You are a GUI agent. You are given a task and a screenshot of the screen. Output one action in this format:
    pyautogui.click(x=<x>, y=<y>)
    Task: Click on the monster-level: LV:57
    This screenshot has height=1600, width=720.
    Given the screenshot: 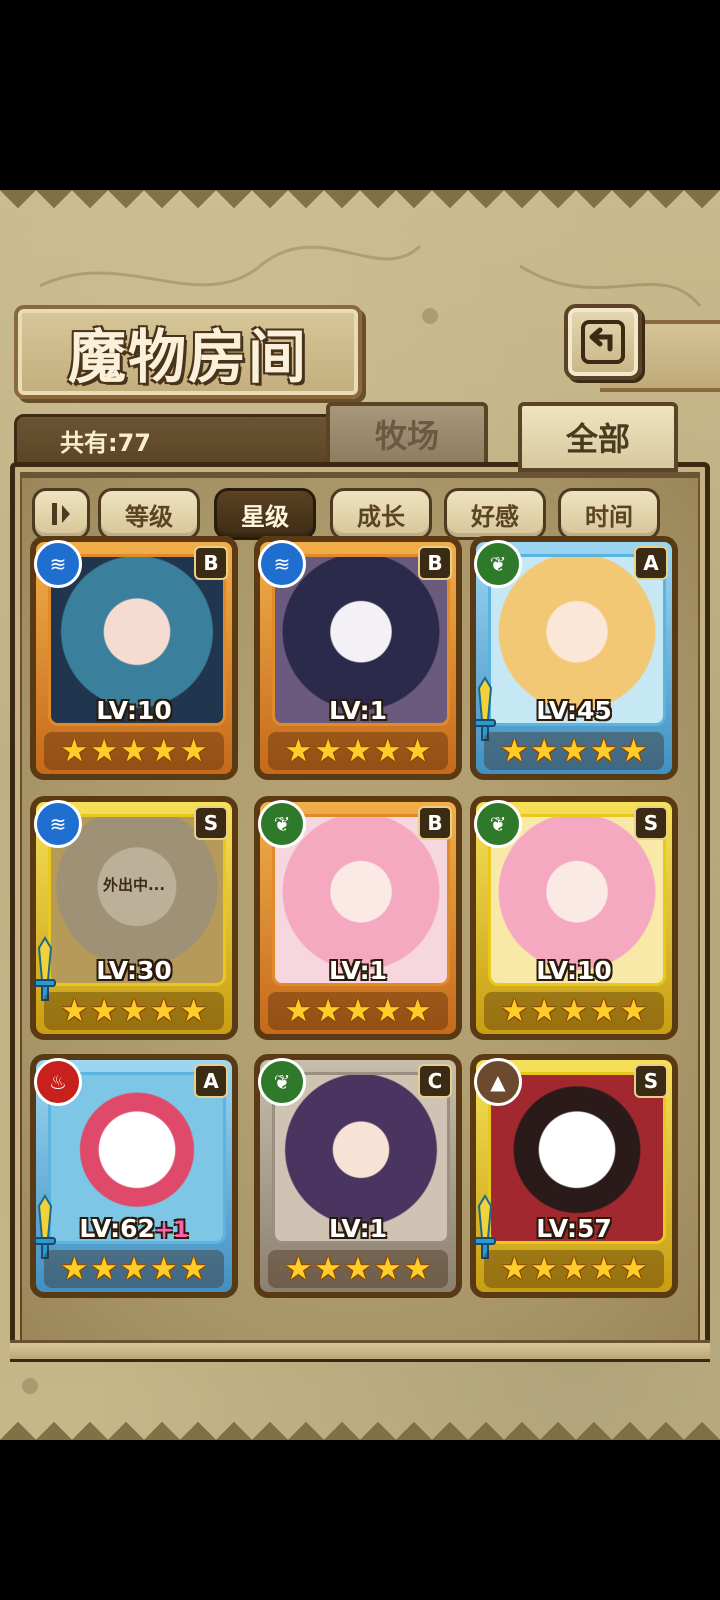 What is the action you would take?
    pyautogui.click(x=574, y=1228)
    